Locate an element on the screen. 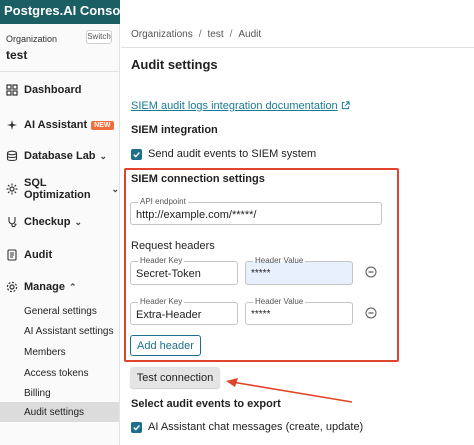  siem-integration-heading: SIEM integration is located at coordinates (174, 130).